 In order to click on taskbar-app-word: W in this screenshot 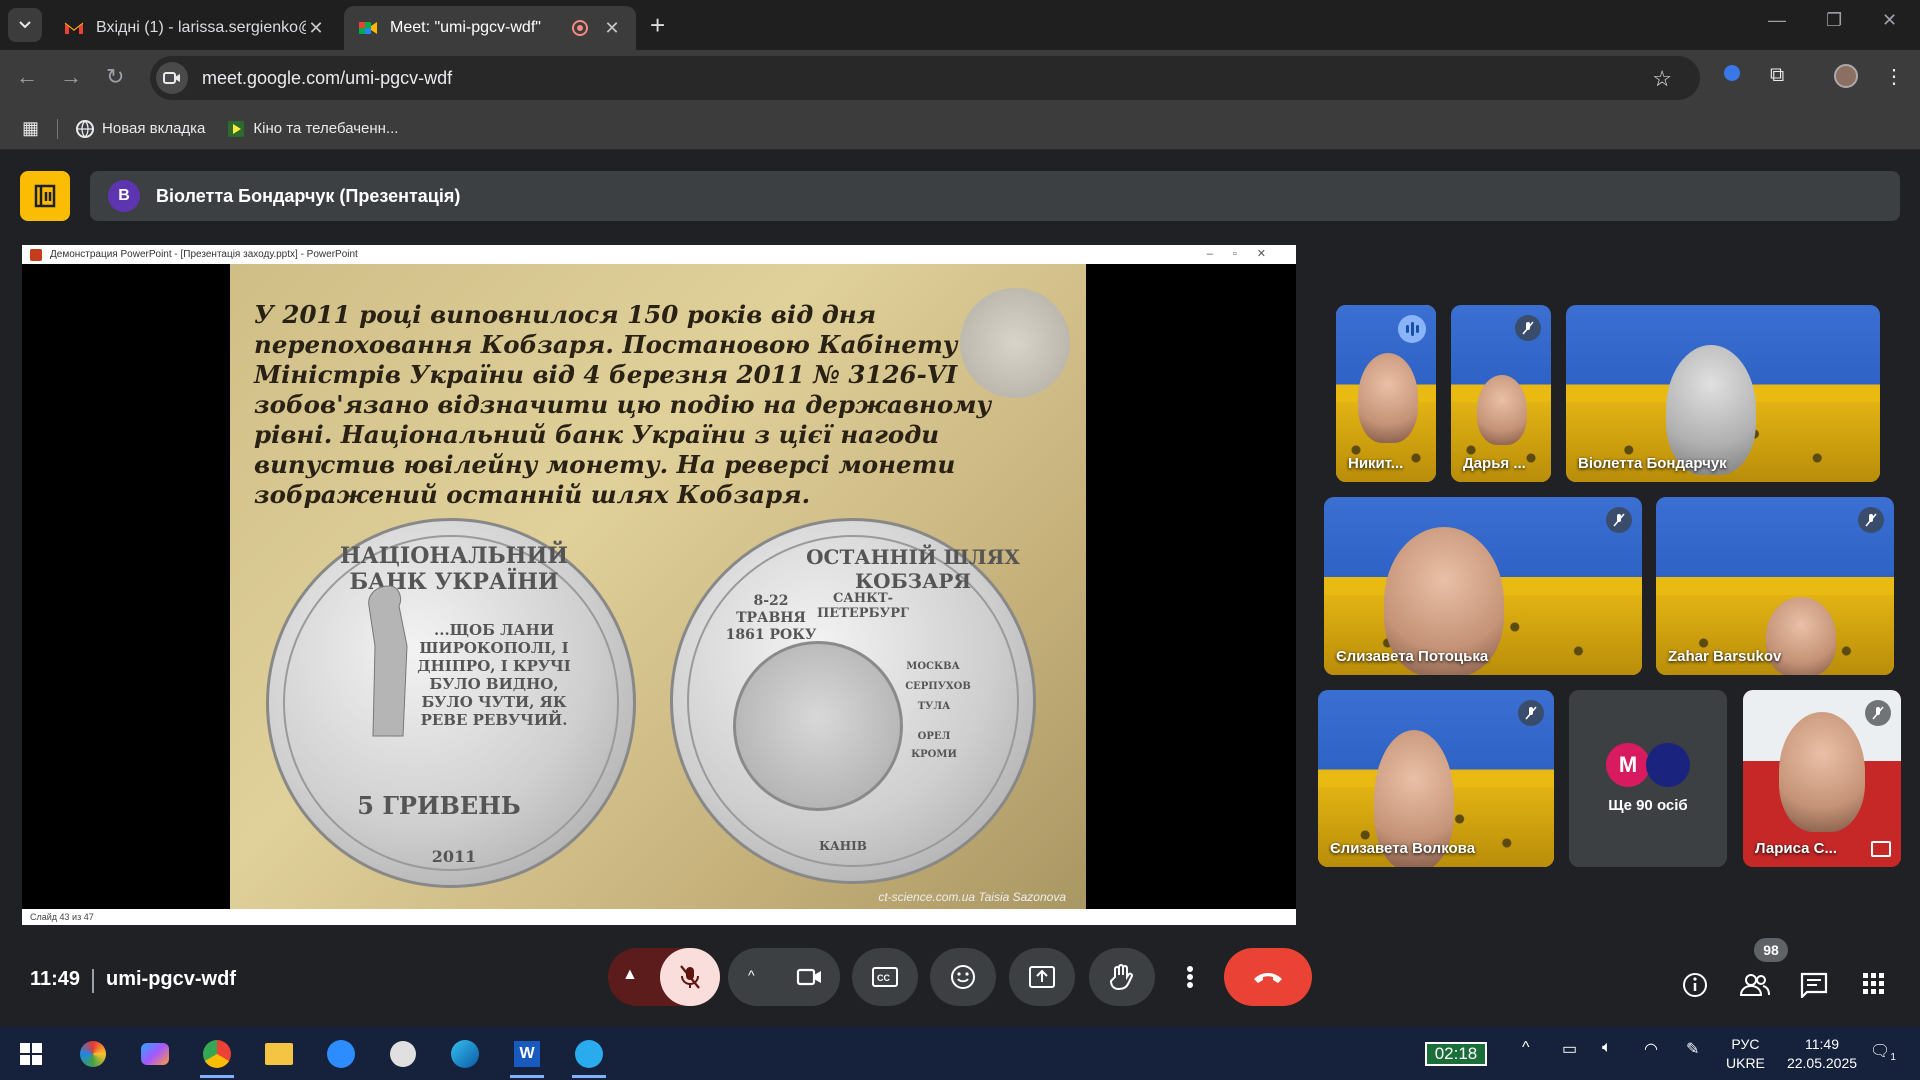, I will do `click(527, 1056)`.